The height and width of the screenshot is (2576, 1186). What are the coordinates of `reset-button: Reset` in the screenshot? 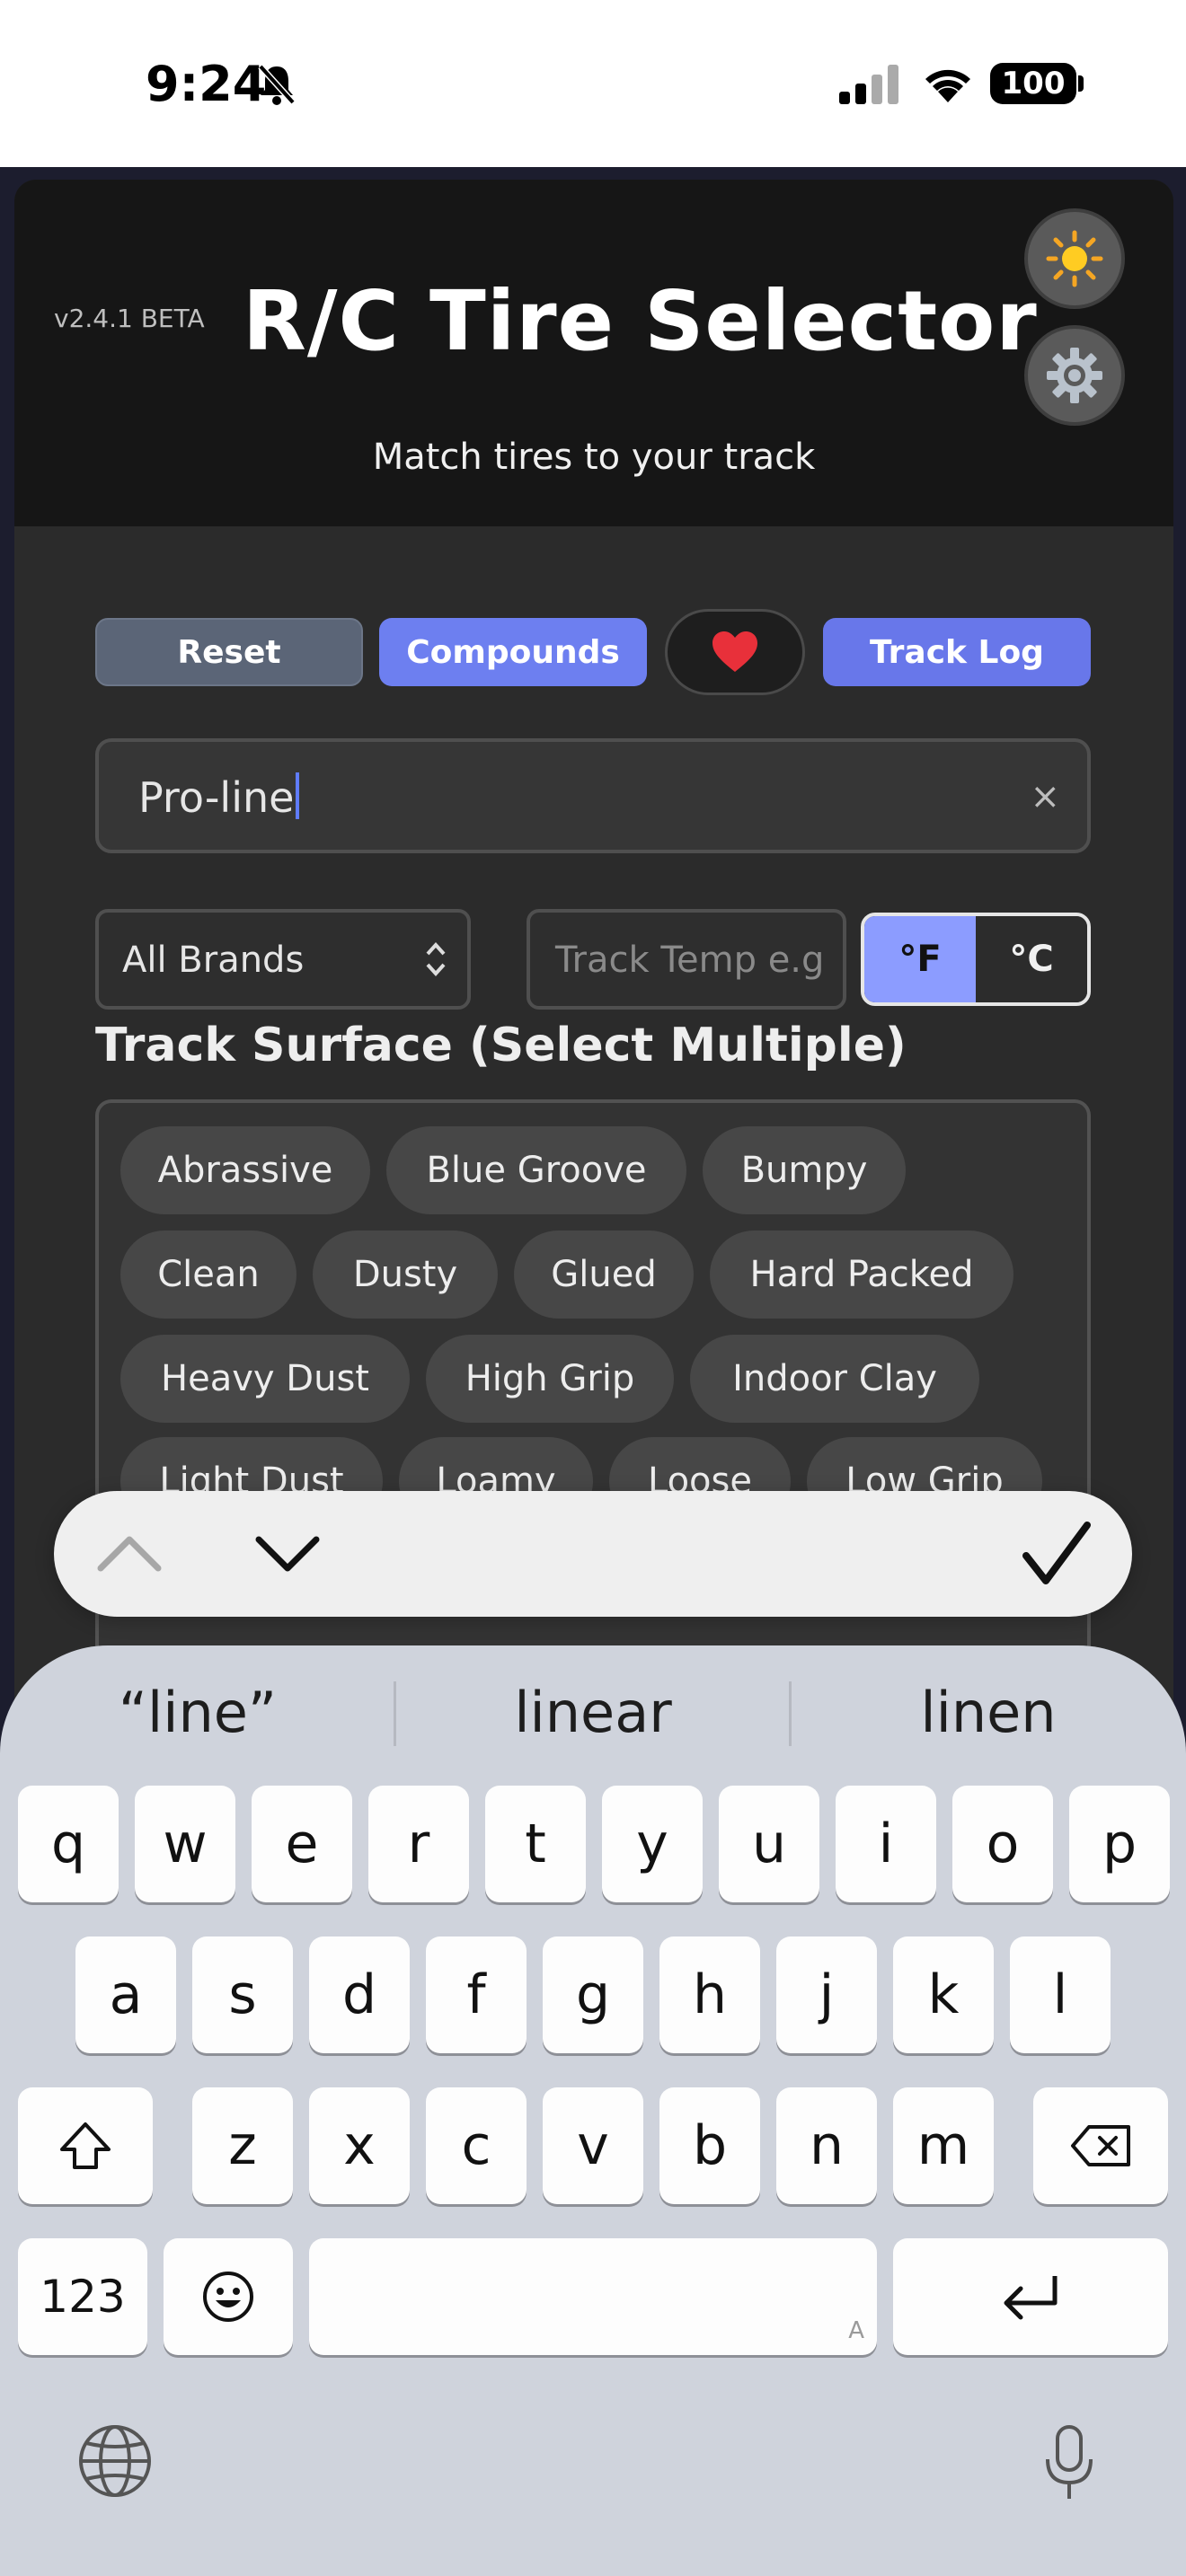 It's located at (229, 652).